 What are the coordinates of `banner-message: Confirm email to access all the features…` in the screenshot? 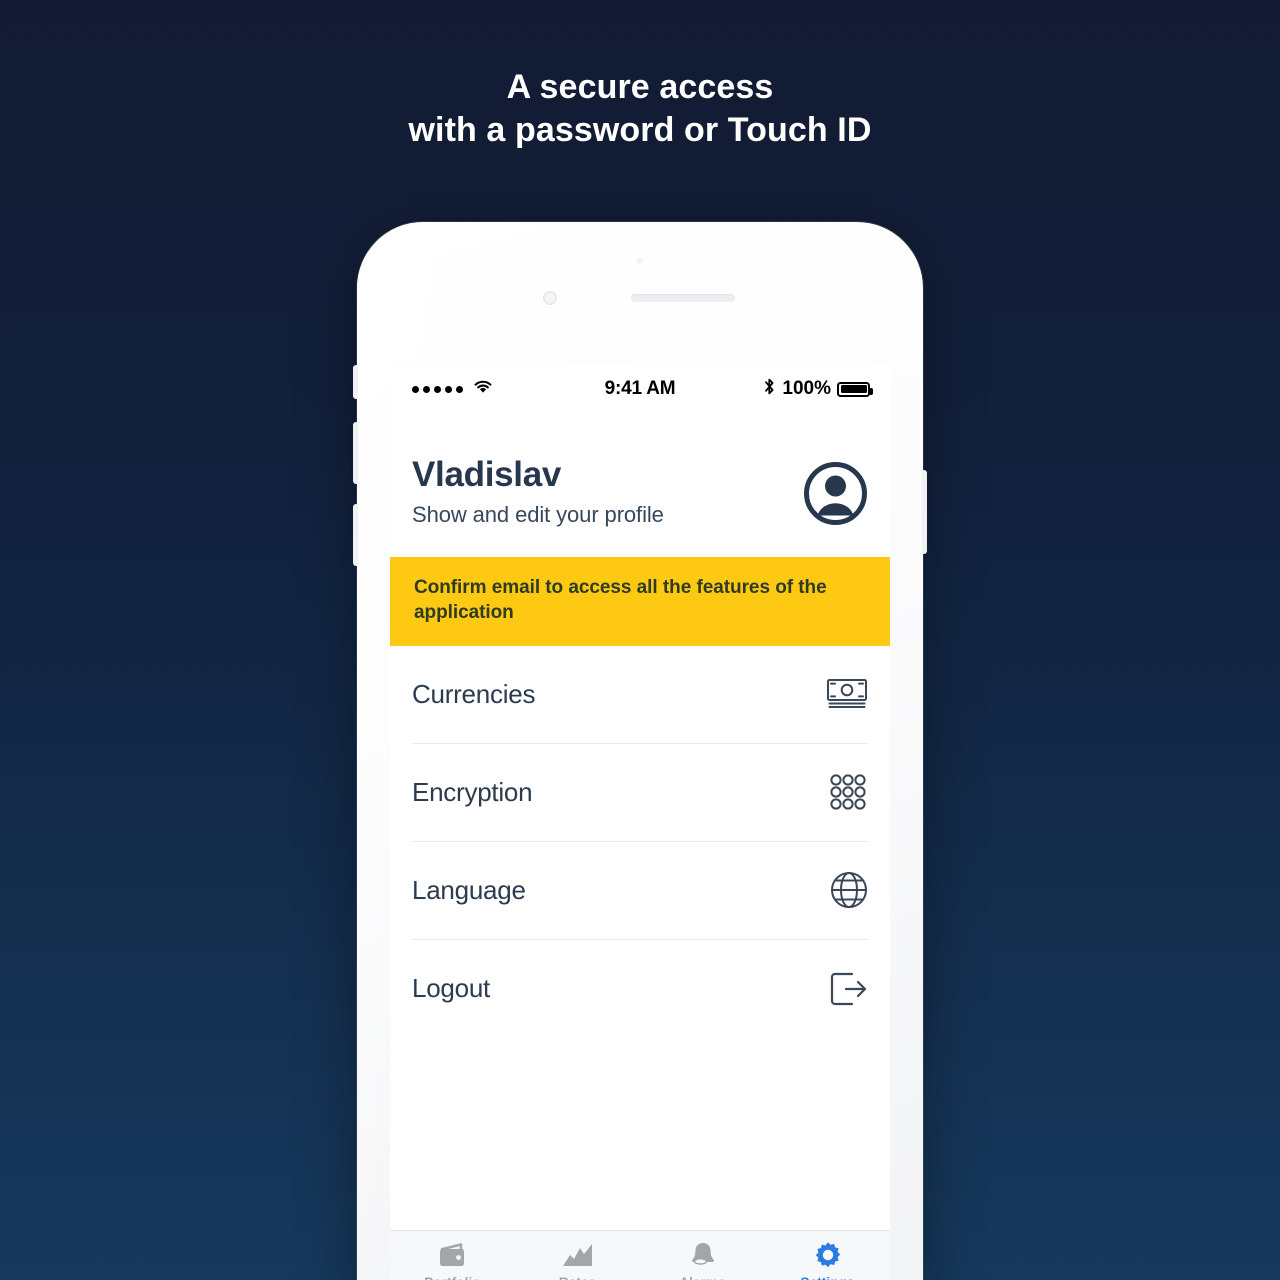 It's located at (620, 600).